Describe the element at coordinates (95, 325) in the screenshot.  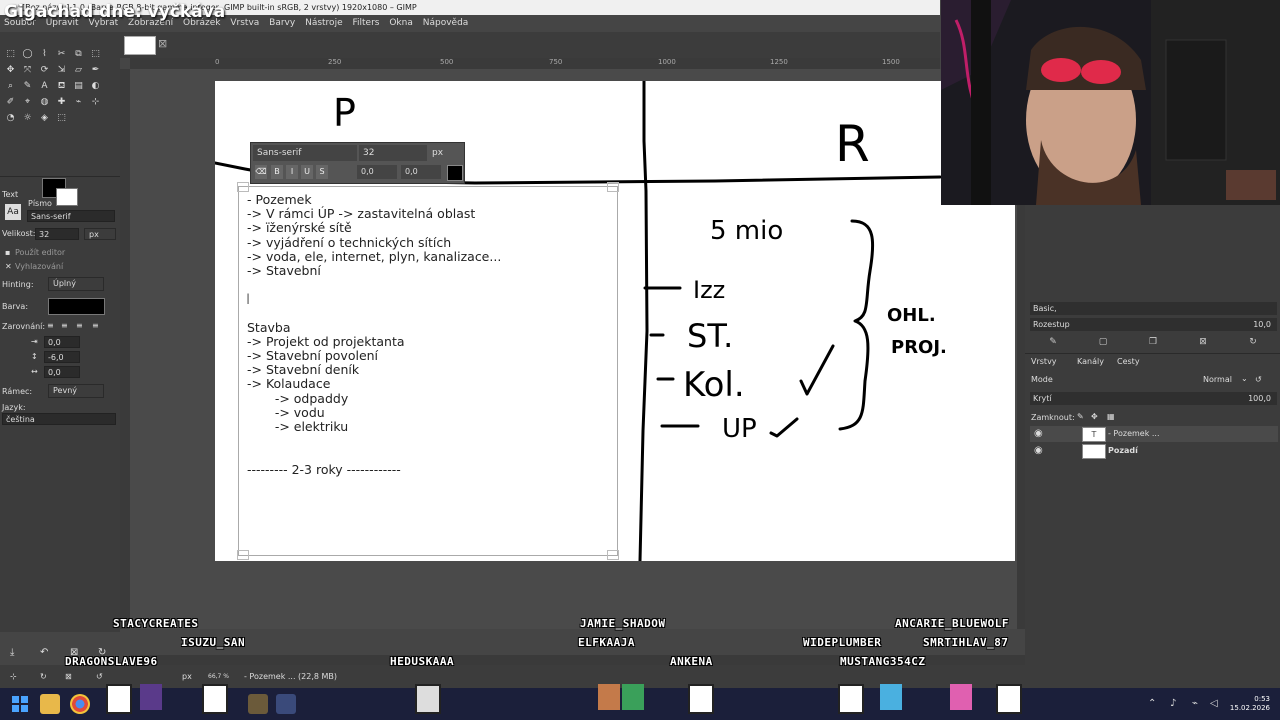
I see `justify-fill-icon: ≡` at that location.